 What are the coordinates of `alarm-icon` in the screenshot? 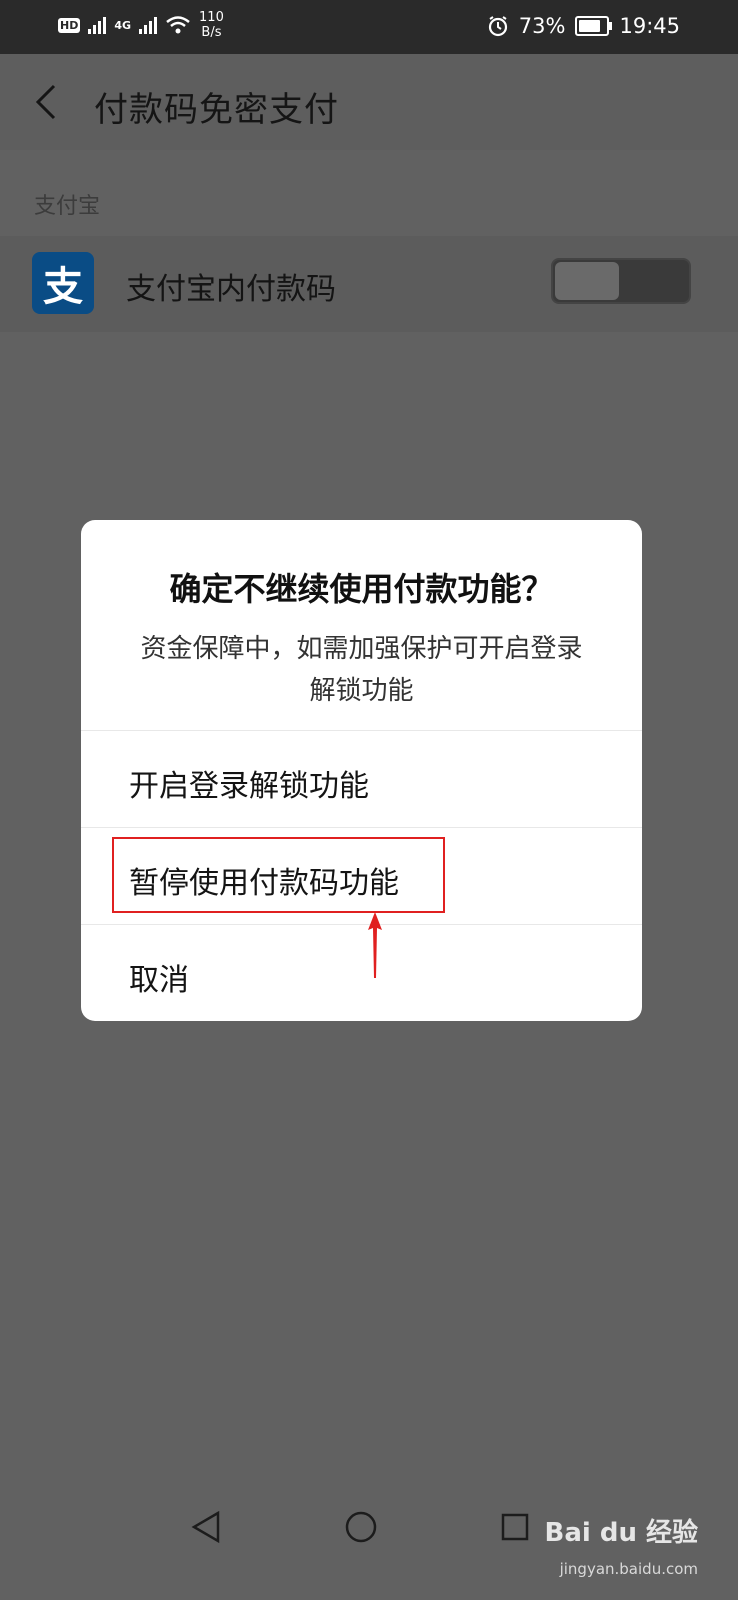 It's located at (497, 26).